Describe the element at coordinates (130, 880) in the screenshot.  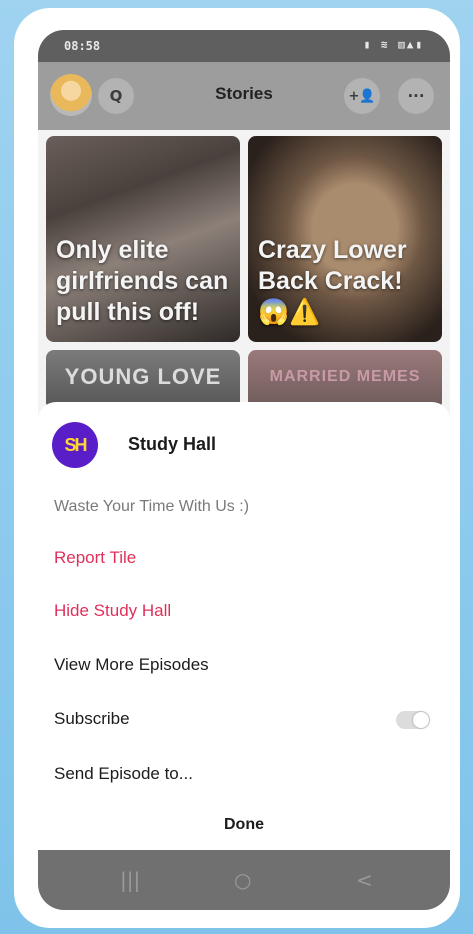
I see `recents-icon: |||` at that location.